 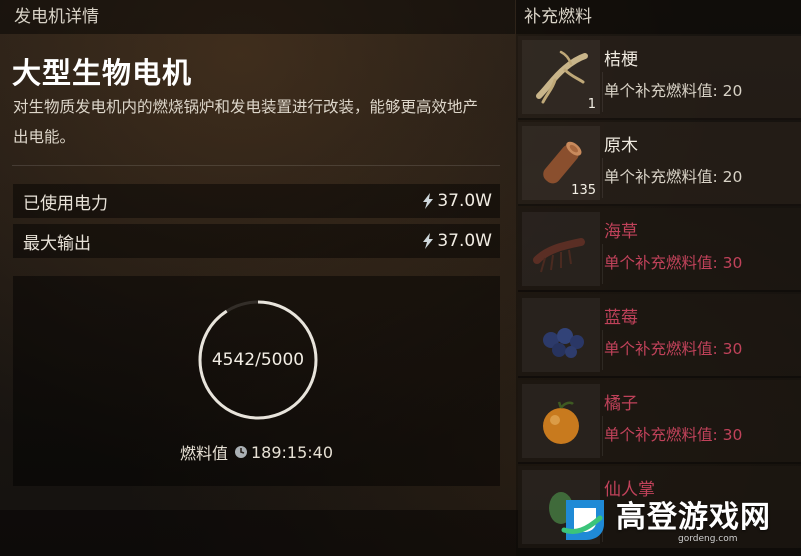 What do you see at coordinates (464, 201) in the screenshot?
I see `power-used-value: 37.0W` at bounding box center [464, 201].